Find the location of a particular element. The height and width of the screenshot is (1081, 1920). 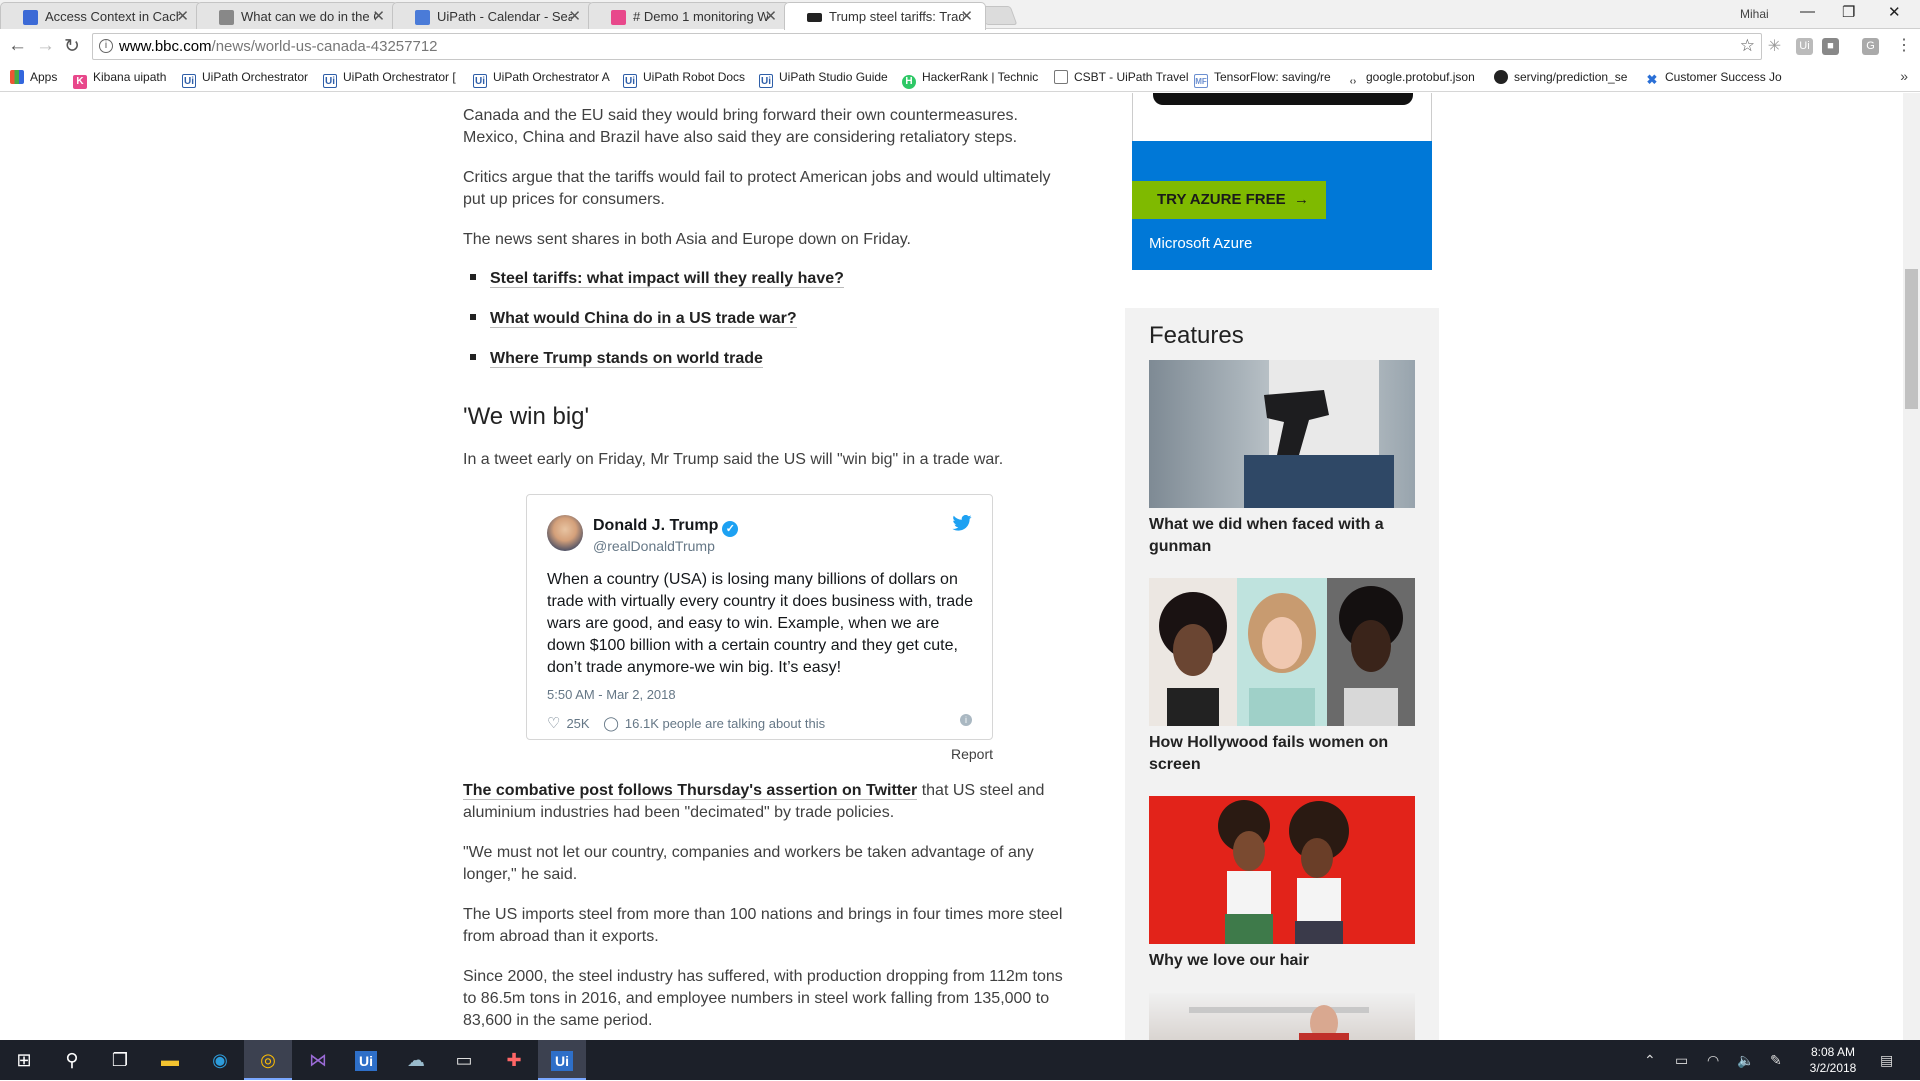

twitter-bird-icon is located at coordinates (962, 522).